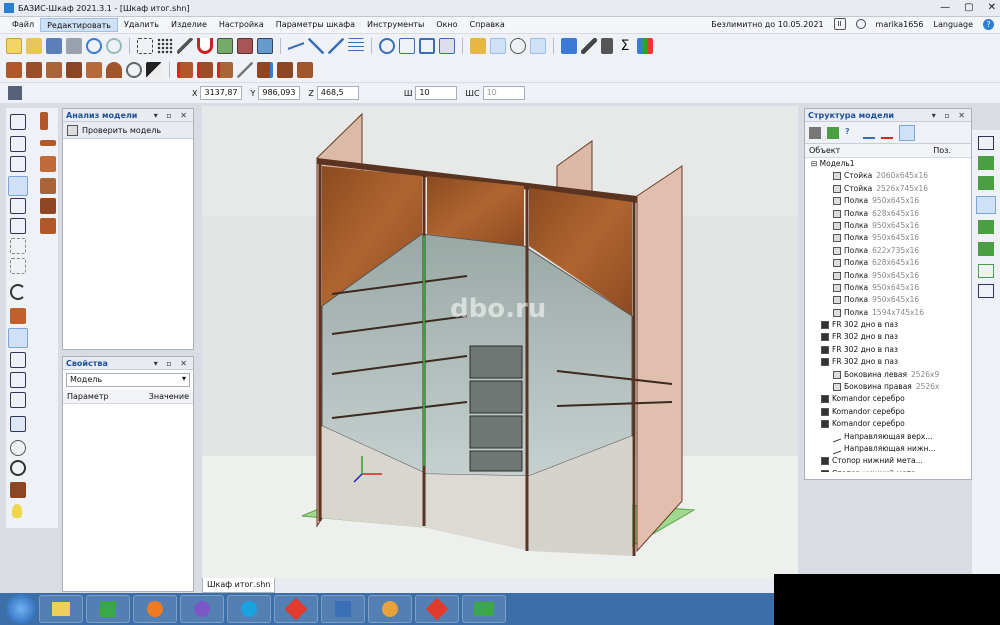 This screenshot has width=1000, height=625. Describe the element at coordinates (225, 70) in the screenshot. I see `notch-icon` at that location.